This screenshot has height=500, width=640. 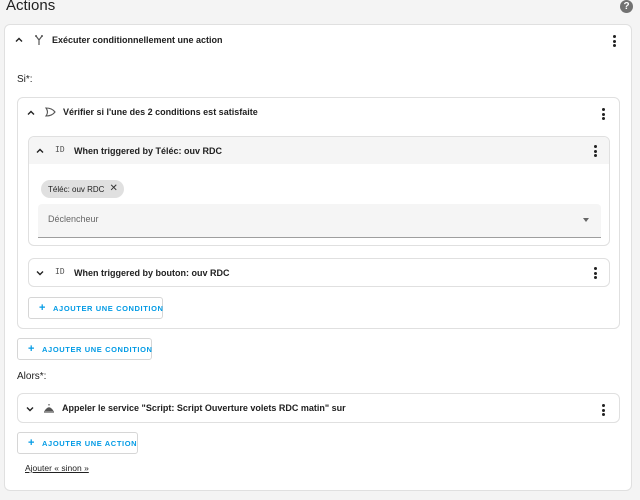 What do you see at coordinates (25, 79) in the screenshot?
I see `if-label: Si*:` at bounding box center [25, 79].